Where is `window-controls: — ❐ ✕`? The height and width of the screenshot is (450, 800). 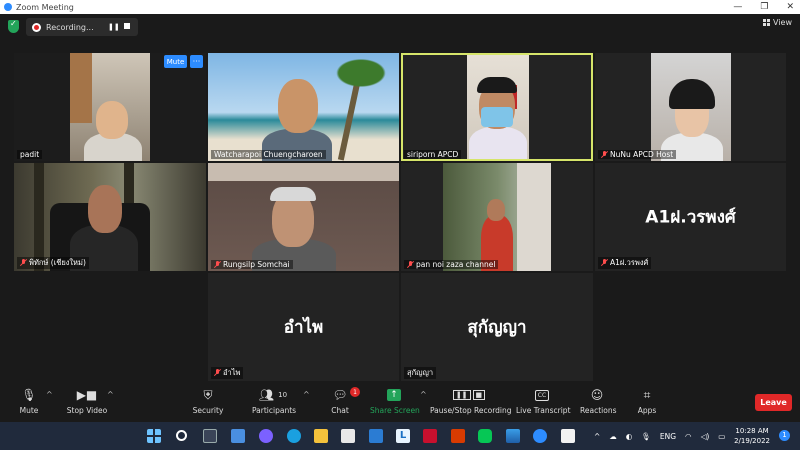
window-controls: — ❐ ✕ is located at coordinates (763, 7).